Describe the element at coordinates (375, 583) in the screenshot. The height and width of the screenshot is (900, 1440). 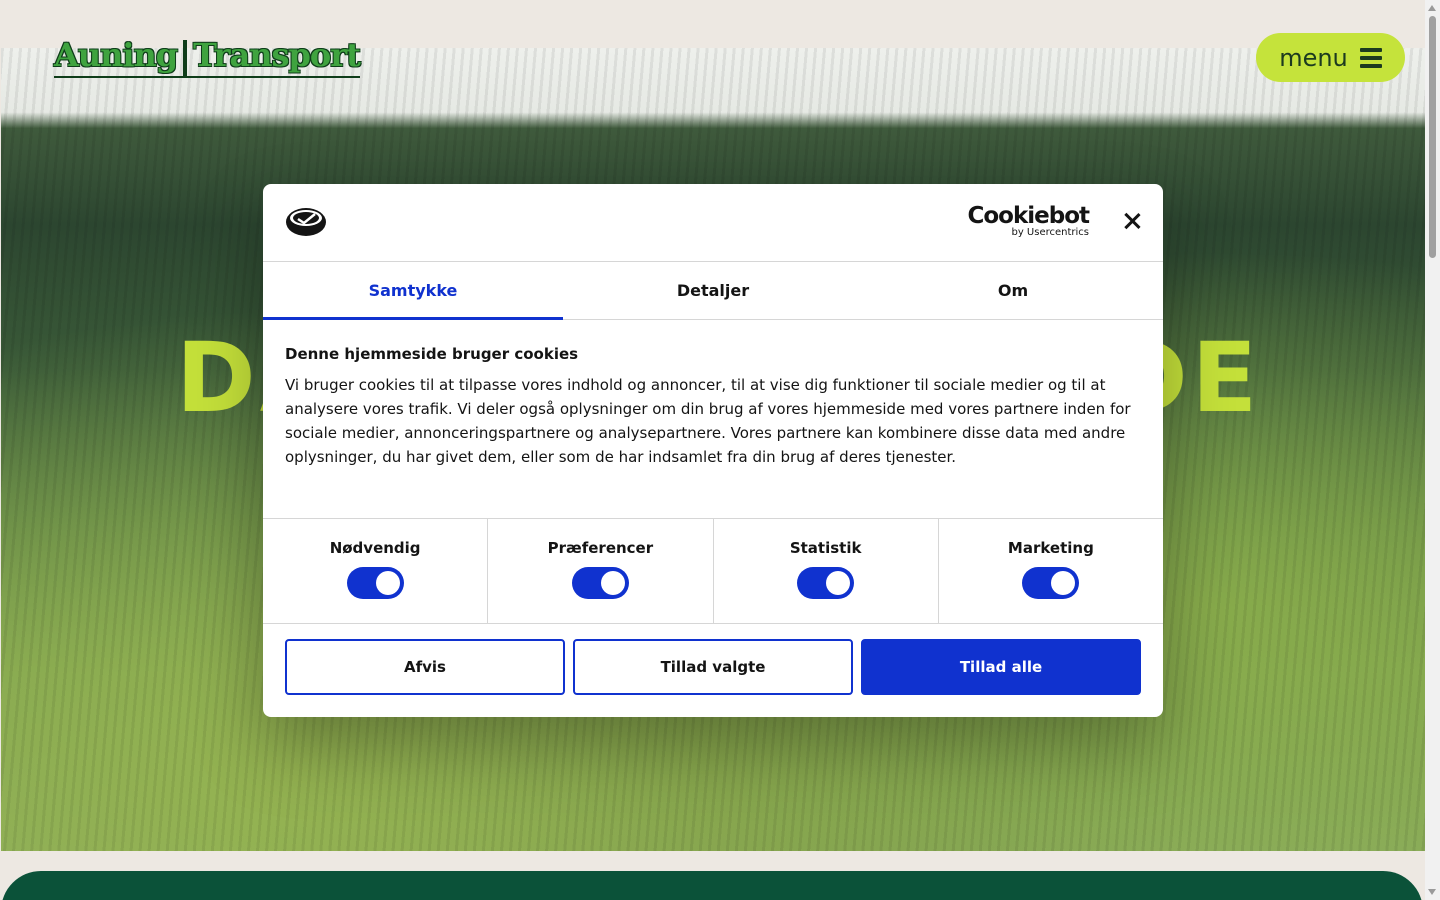
I see `necessary-switch` at that location.